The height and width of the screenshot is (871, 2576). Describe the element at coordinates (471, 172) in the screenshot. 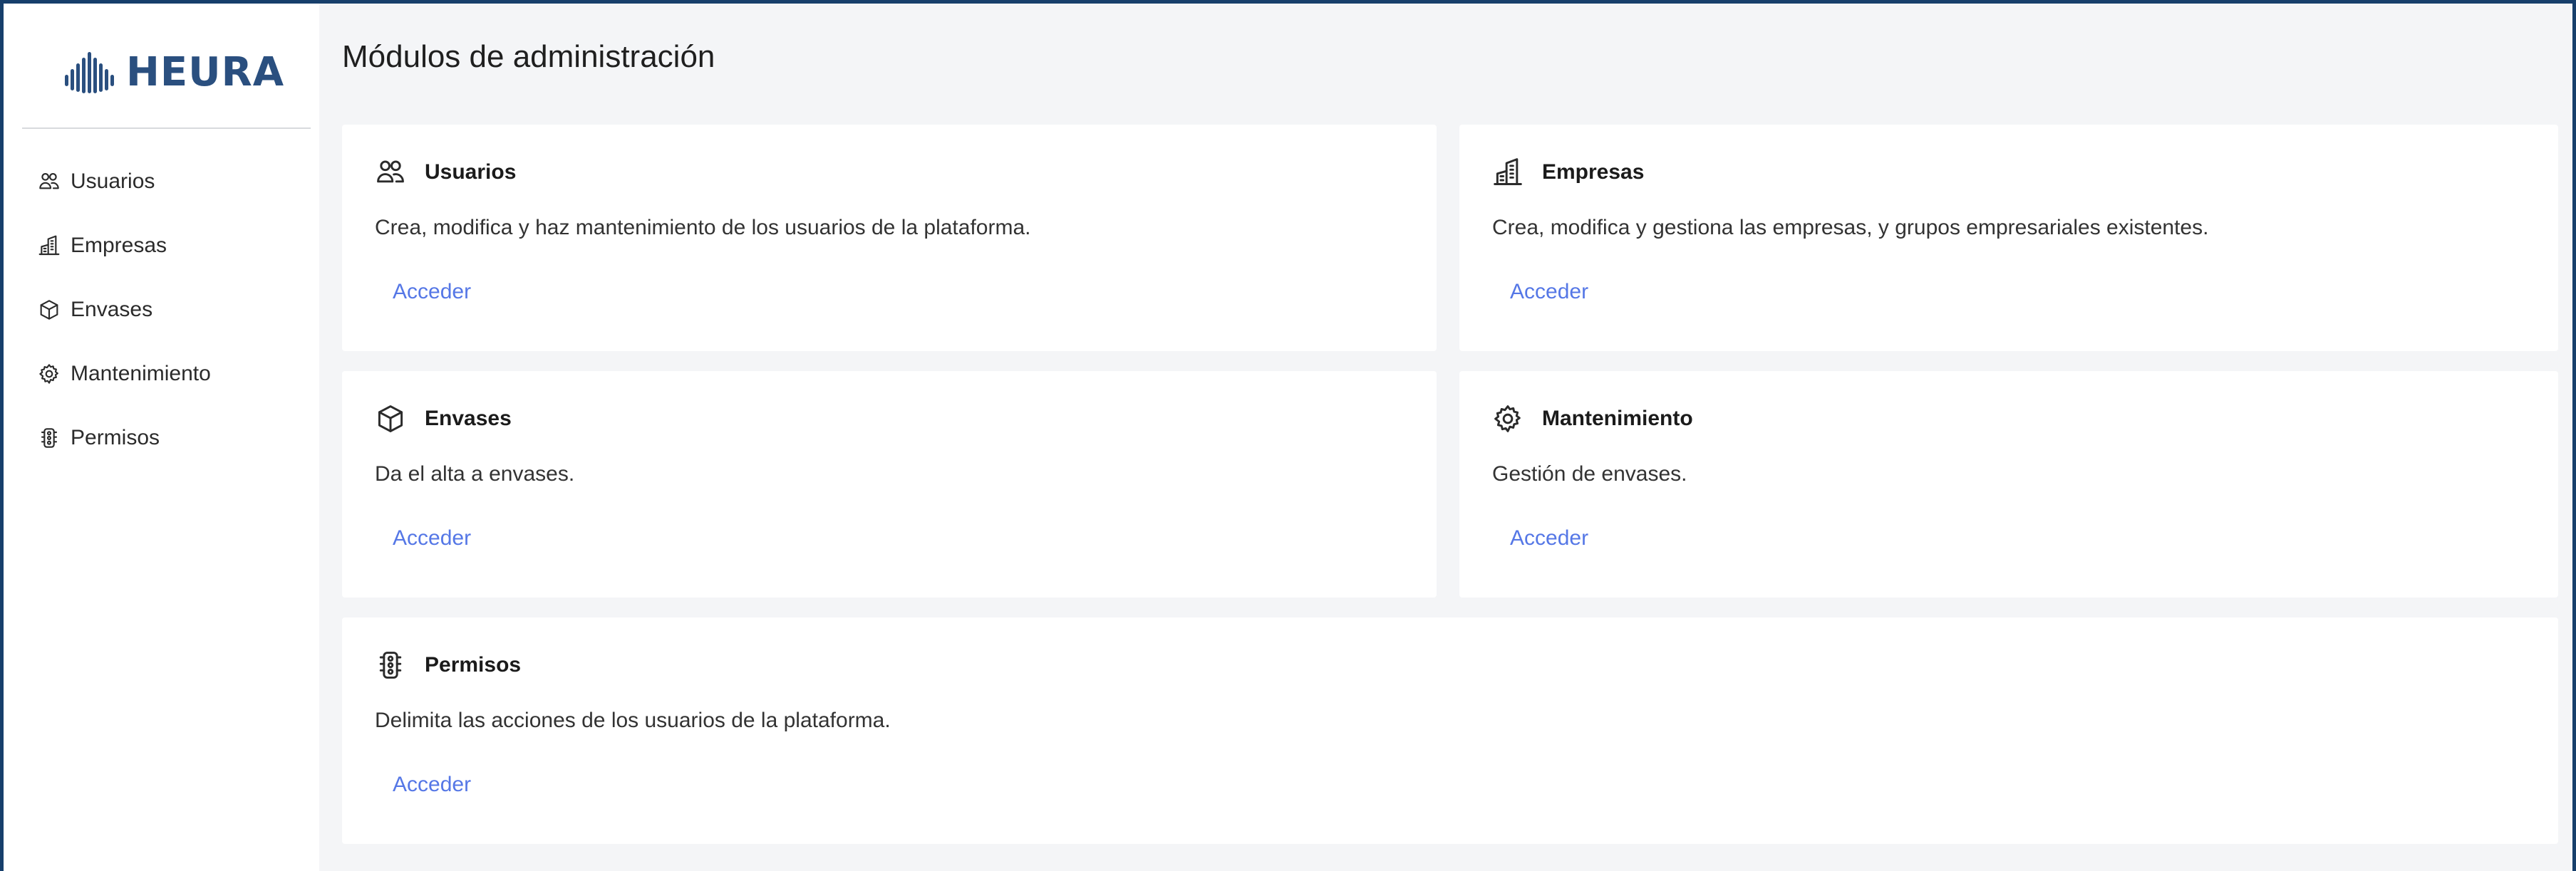

I see `card-title: Usuarios` at that location.